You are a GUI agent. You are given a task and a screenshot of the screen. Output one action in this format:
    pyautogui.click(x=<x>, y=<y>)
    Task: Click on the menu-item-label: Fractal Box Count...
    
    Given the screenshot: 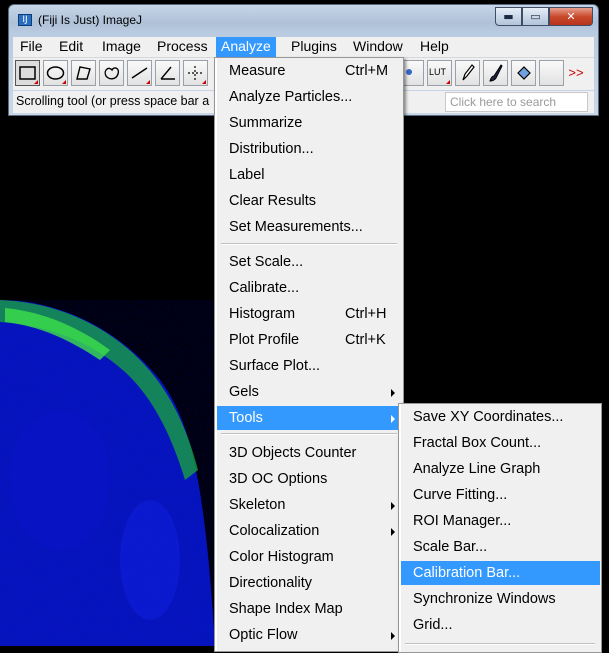 What is the action you would take?
    pyautogui.click(x=477, y=443)
    